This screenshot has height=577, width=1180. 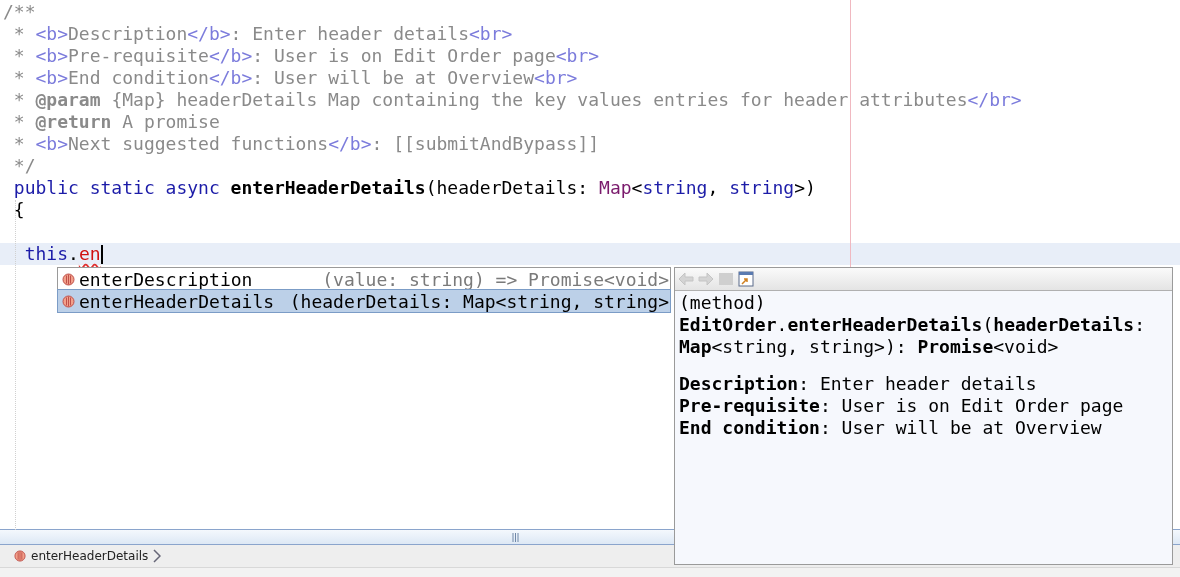 What do you see at coordinates (116, 188) in the screenshot?
I see `code-text: public static async` at bounding box center [116, 188].